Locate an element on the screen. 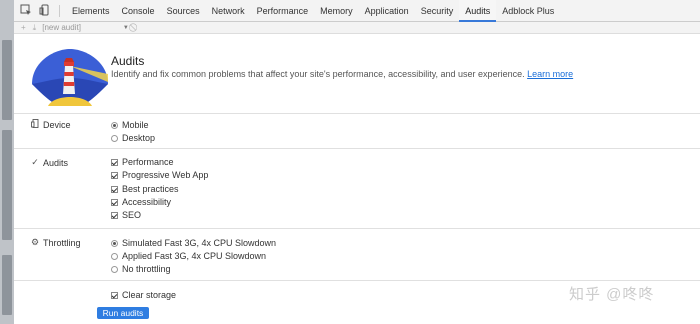 Image resolution: width=700 pixels, height=324 pixels. tab-separator is located at coordinates (59, 10).